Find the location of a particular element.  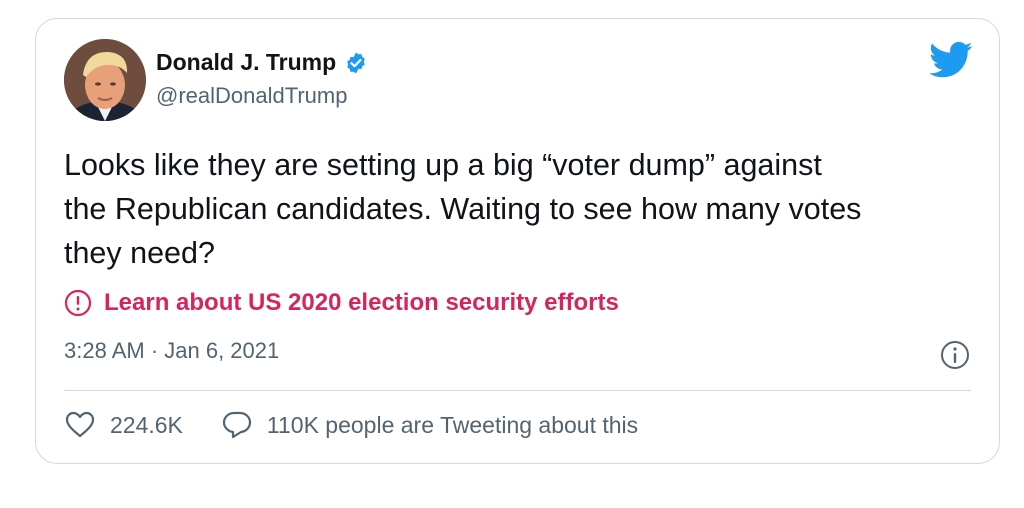

avatar-image is located at coordinates (105, 80).